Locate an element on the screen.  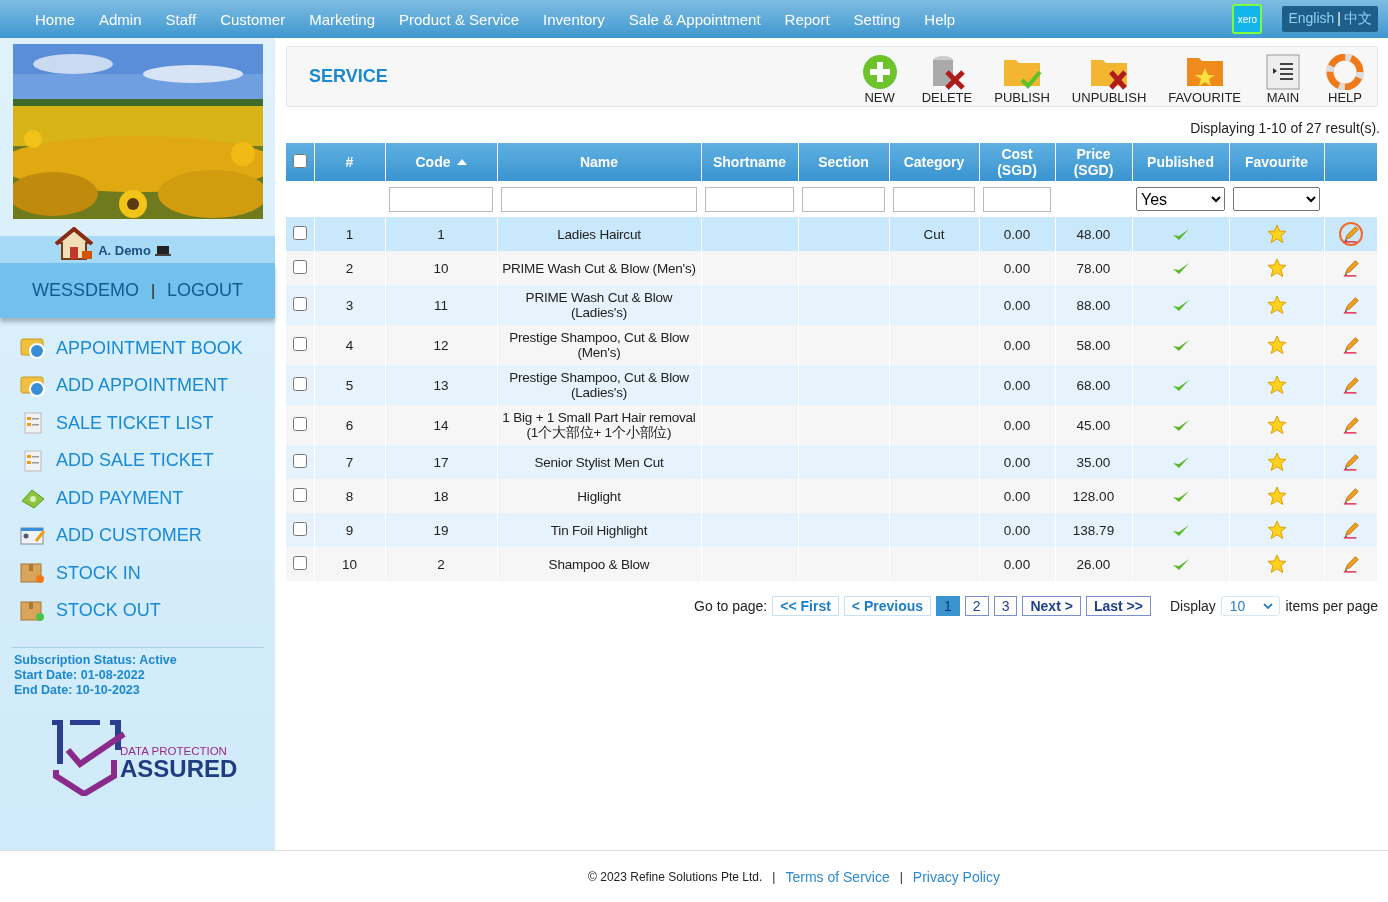
filter-dropdown: Yes is located at coordinates (1180, 199).